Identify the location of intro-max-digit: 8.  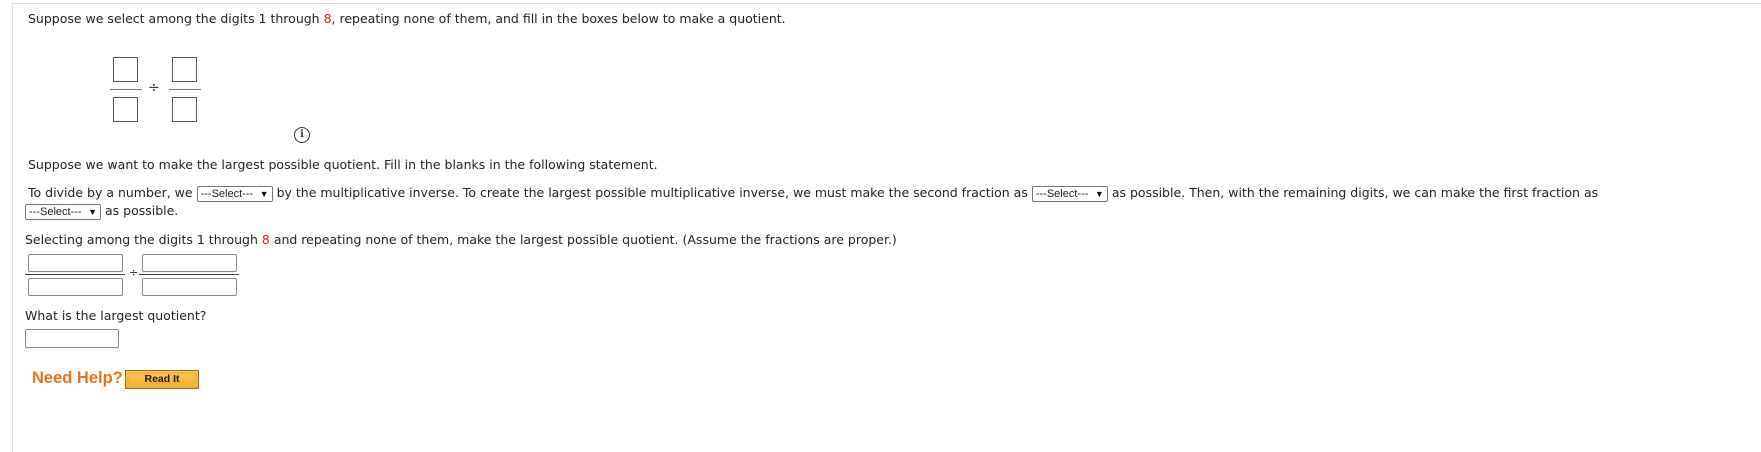
(327, 18).